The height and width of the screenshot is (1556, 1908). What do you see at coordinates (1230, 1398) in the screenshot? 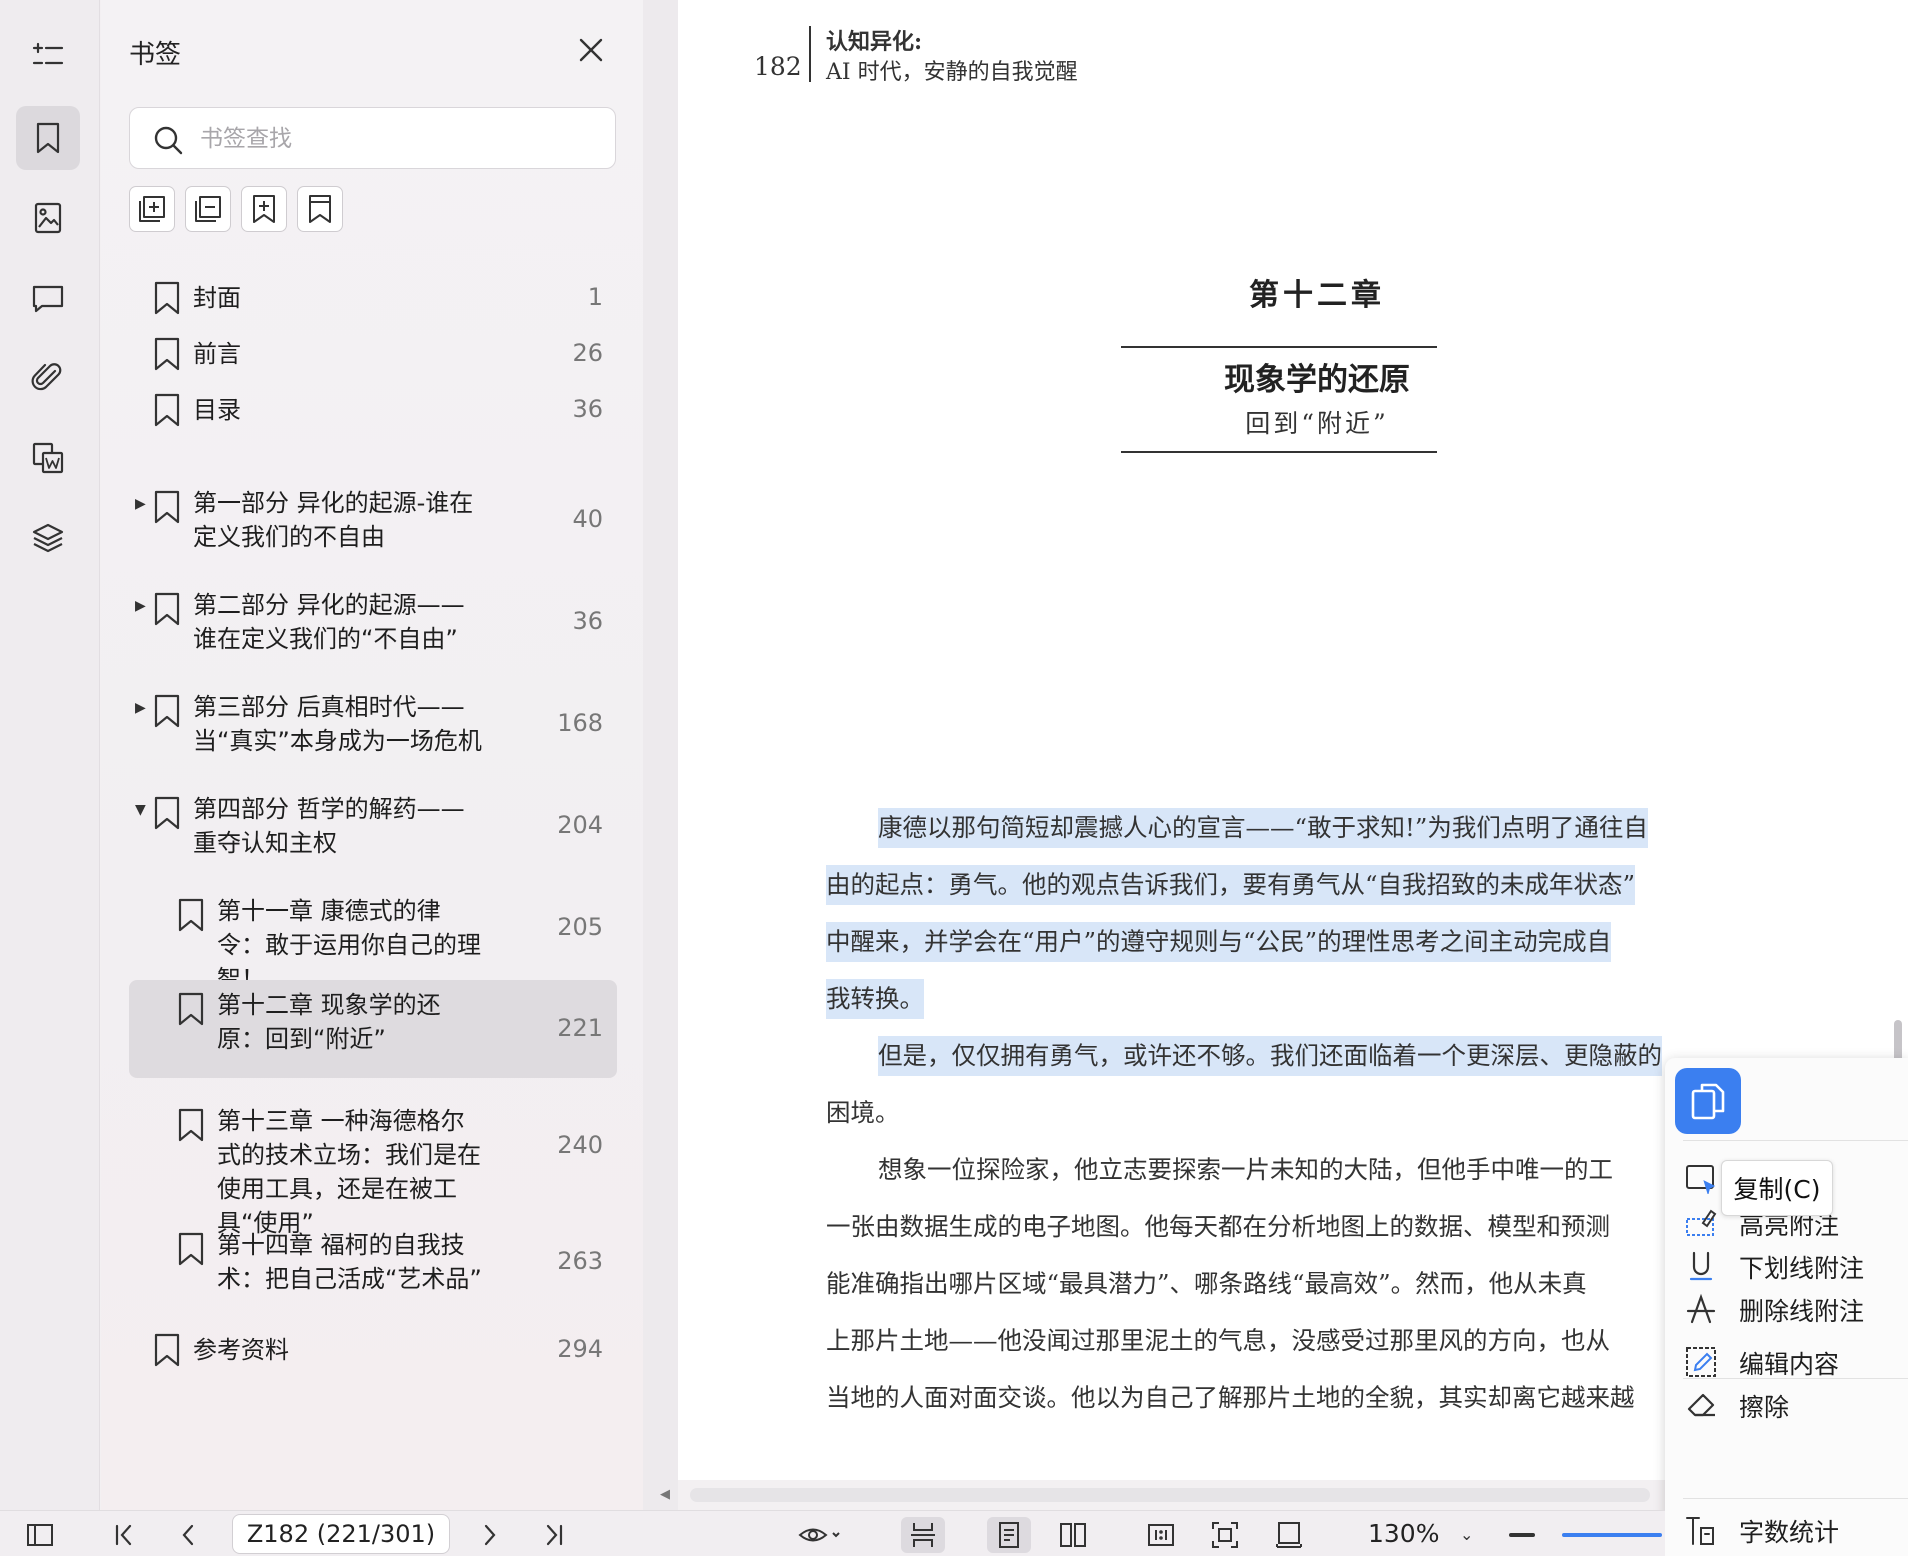
I see `text-line: 当地的人面对面交谈。他以为自己了解那片土地的全貌，其实却离它越来越` at bounding box center [1230, 1398].